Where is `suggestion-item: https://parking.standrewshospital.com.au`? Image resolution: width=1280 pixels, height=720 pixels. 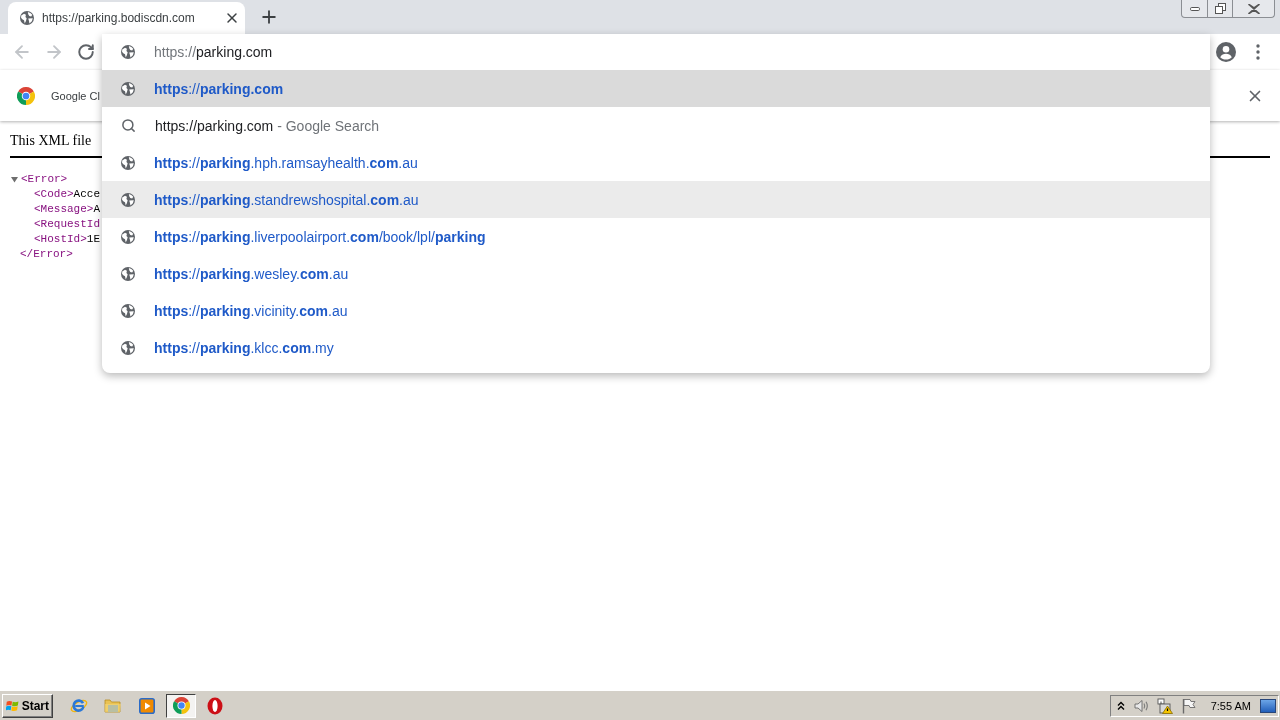
suggestion-item: https://parking.standrewshospital.com.au is located at coordinates (656, 199).